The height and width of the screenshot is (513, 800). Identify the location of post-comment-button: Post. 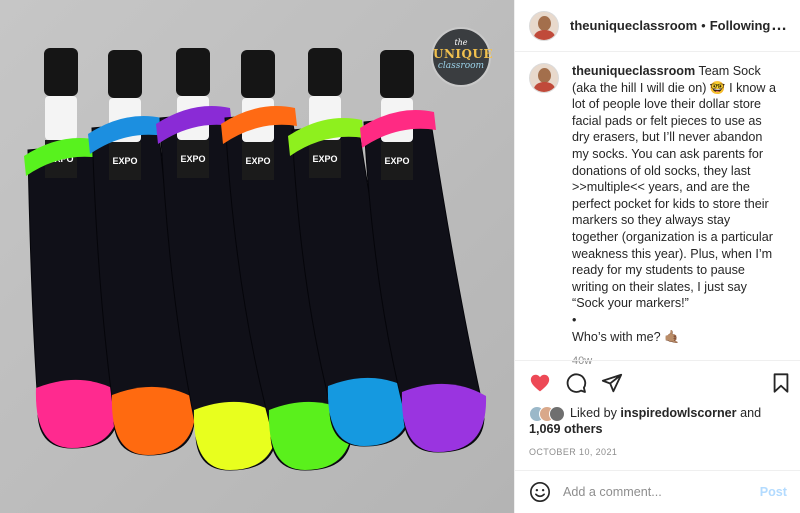
(773, 492).